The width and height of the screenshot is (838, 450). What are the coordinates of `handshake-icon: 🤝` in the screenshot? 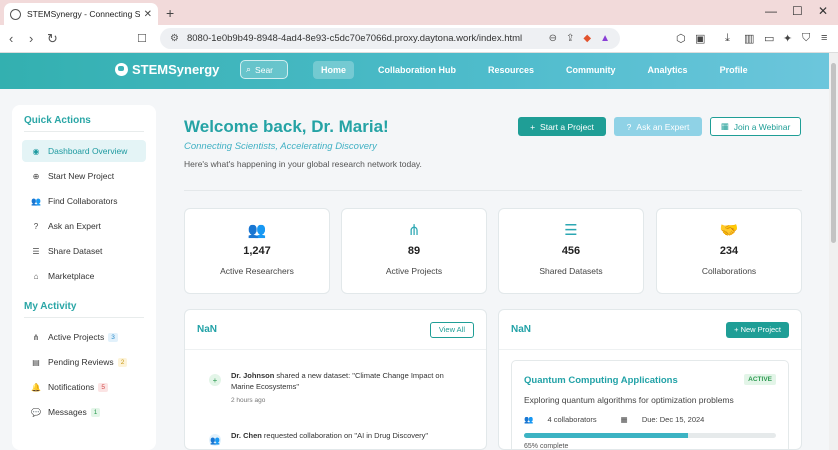 It's located at (729, 230).